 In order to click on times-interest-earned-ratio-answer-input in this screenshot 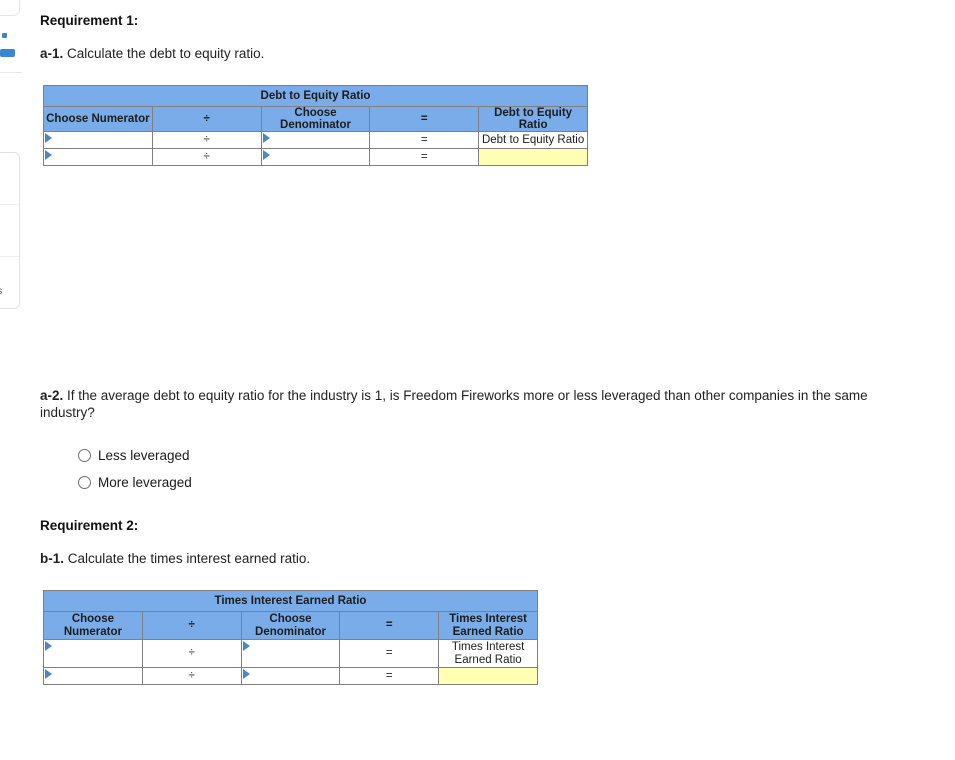, I will do `click(488, 676)`.